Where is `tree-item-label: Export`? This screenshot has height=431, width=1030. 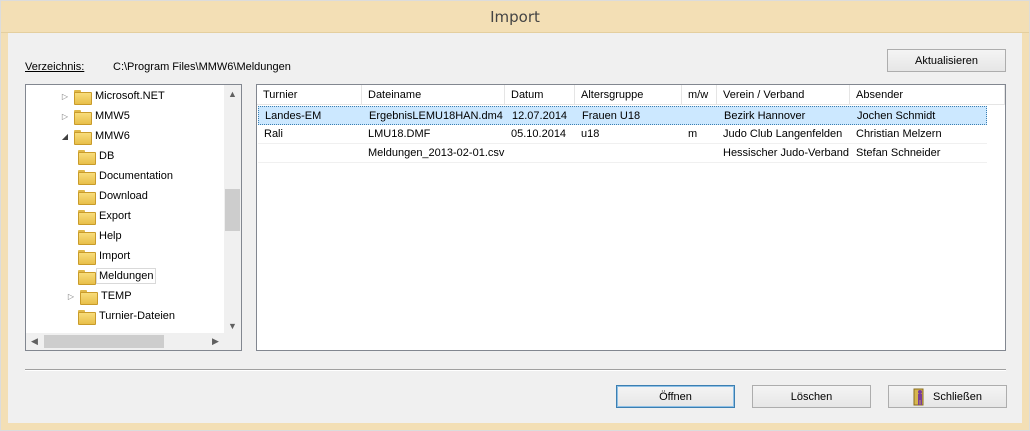 tree-item-label: Export is located at coordinates (115, 216).